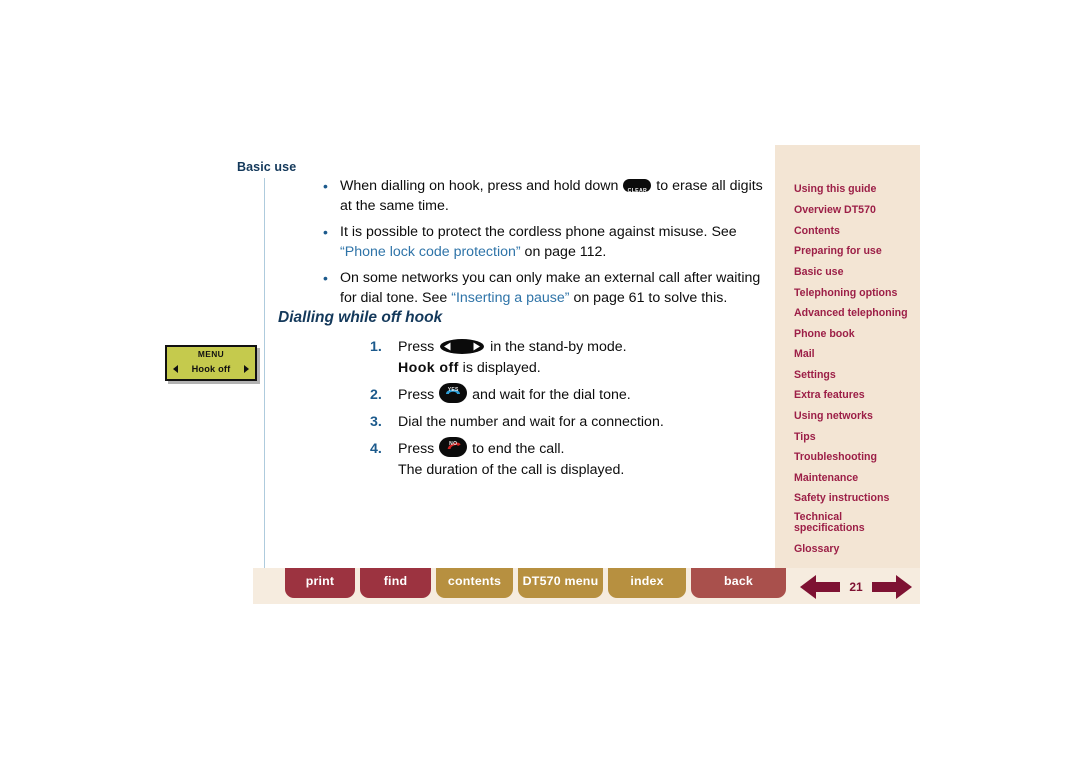 The image size is (1080, 763). I want to click on cross-reference-link: “Phone lock code protection”, so click(430, 252).